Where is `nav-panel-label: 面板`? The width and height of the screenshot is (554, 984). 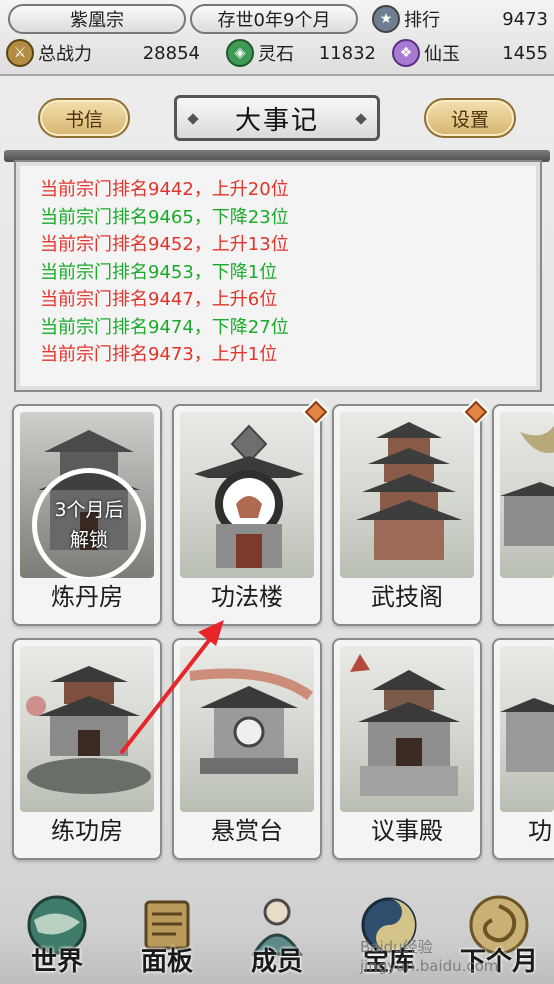 nav-panel-label: 面板 is located at coordinates (166, 962).